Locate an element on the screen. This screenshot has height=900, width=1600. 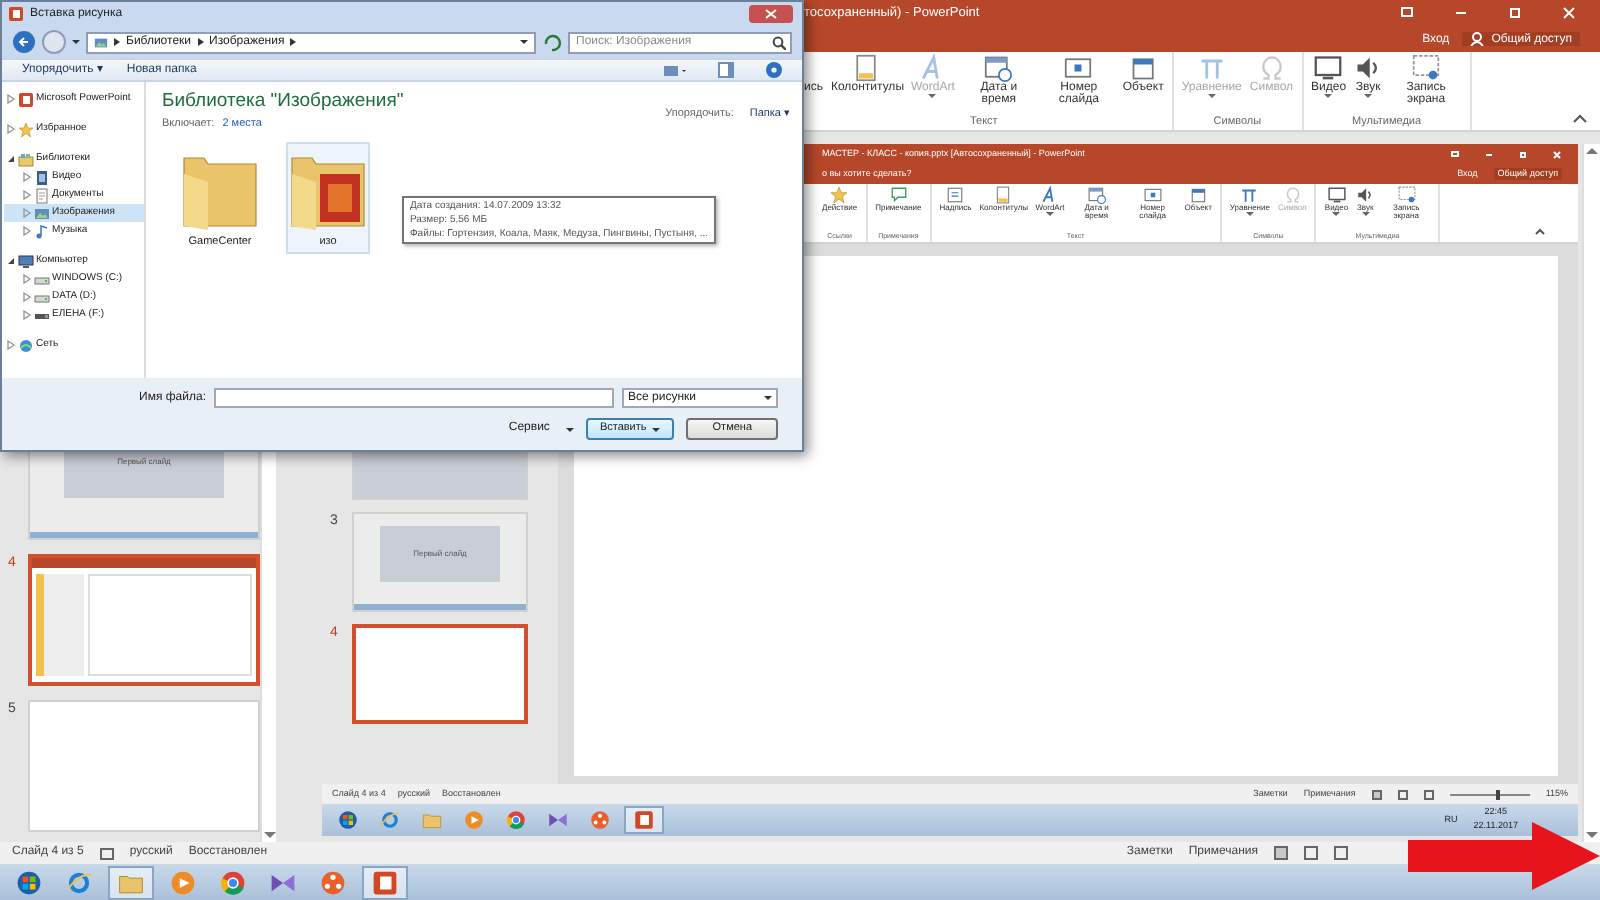
help-icon is located at coordinates (774, 70).